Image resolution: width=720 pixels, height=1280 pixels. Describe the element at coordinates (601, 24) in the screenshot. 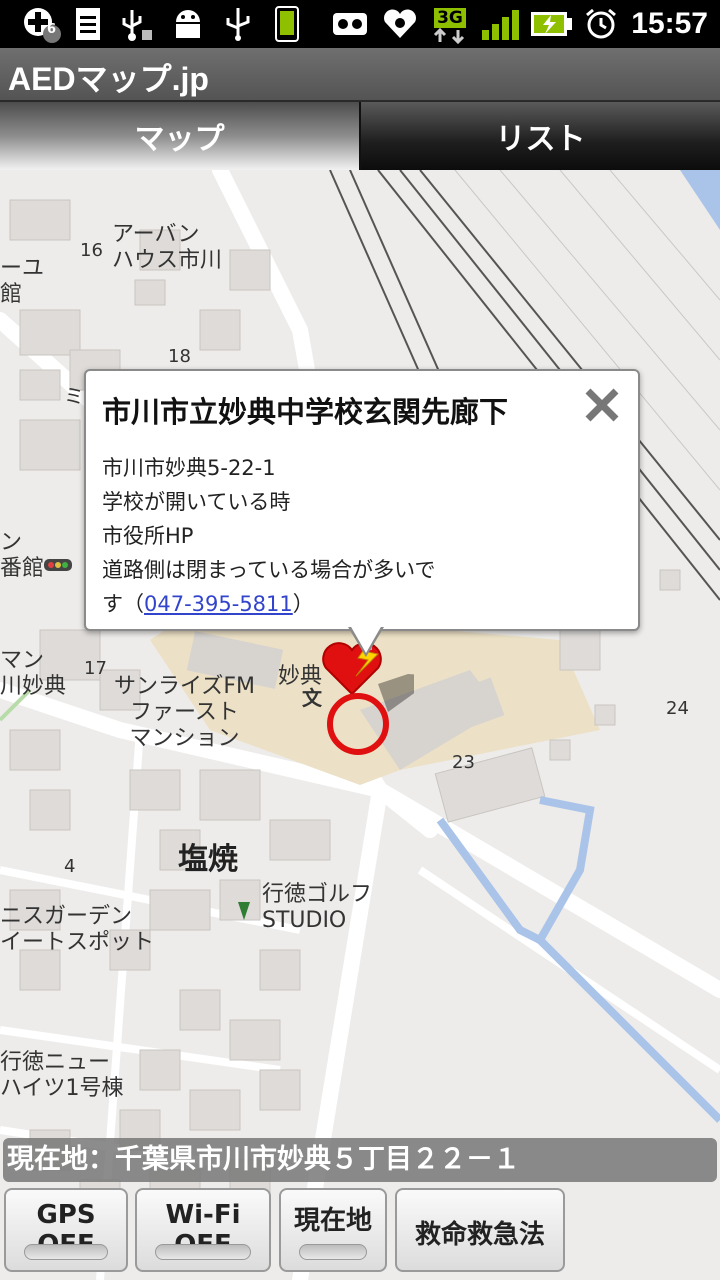

I see `alarm-clock-icon` at that location.